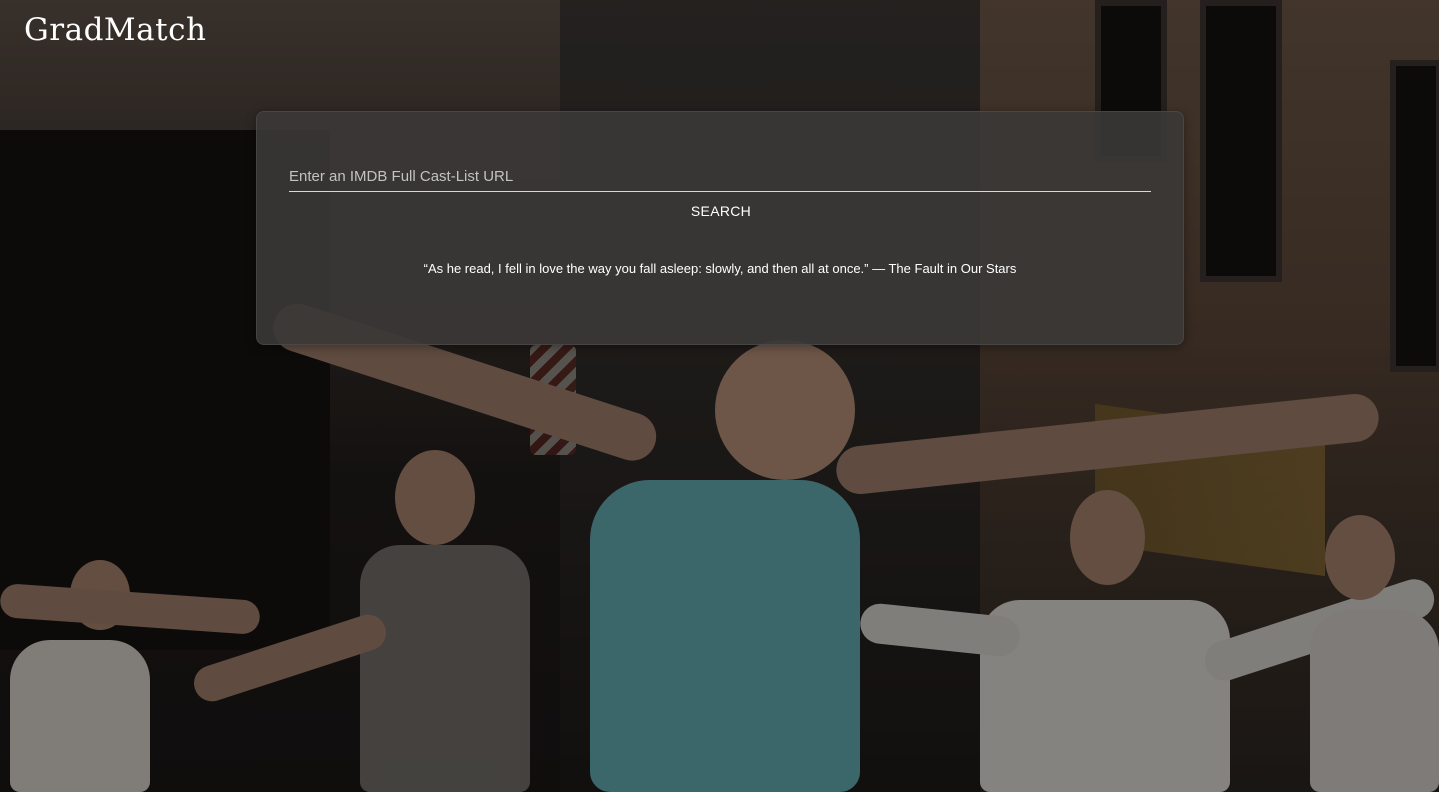 The height and width of the screenshot is (792, 1439). I want to click on app-logo: GradMatch, so click(115, 30).